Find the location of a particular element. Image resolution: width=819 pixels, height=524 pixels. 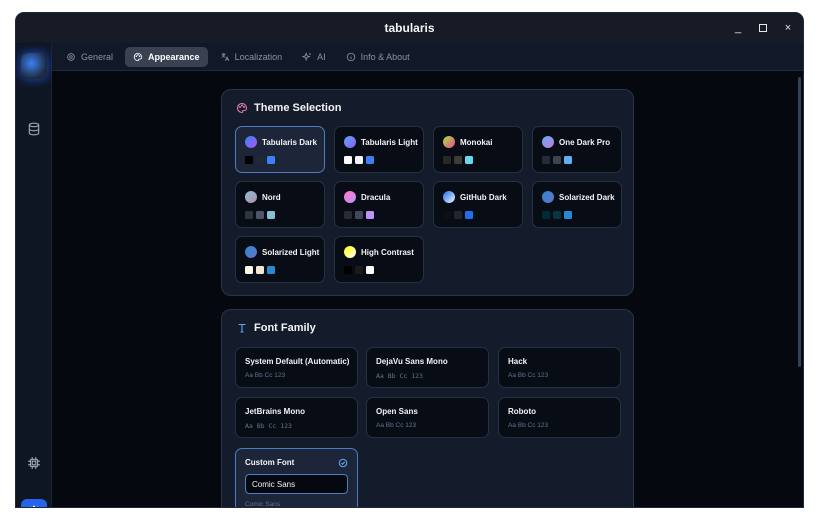

translate-icon is located at coordinates (225, 56).